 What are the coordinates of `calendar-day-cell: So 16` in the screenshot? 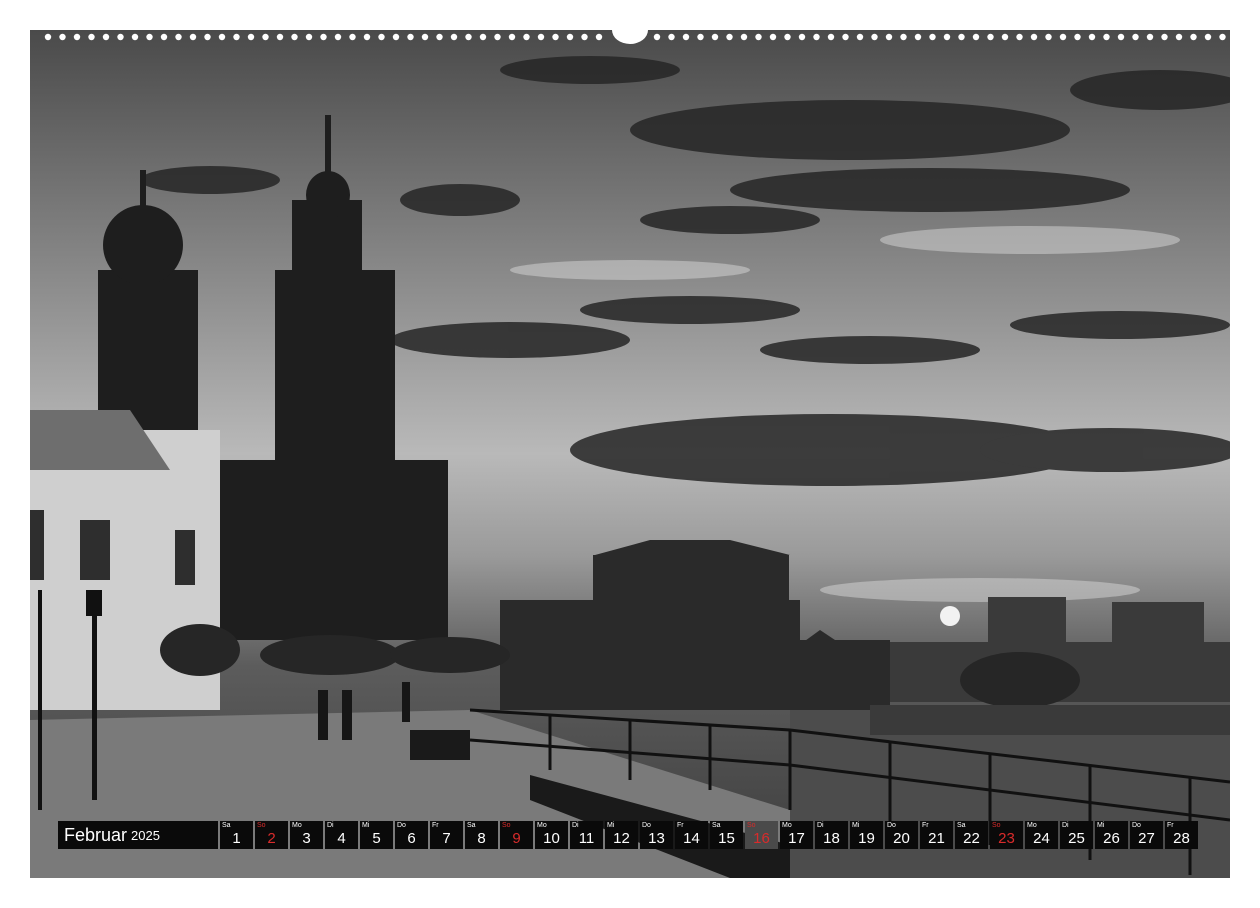 It's located at (761, 835).